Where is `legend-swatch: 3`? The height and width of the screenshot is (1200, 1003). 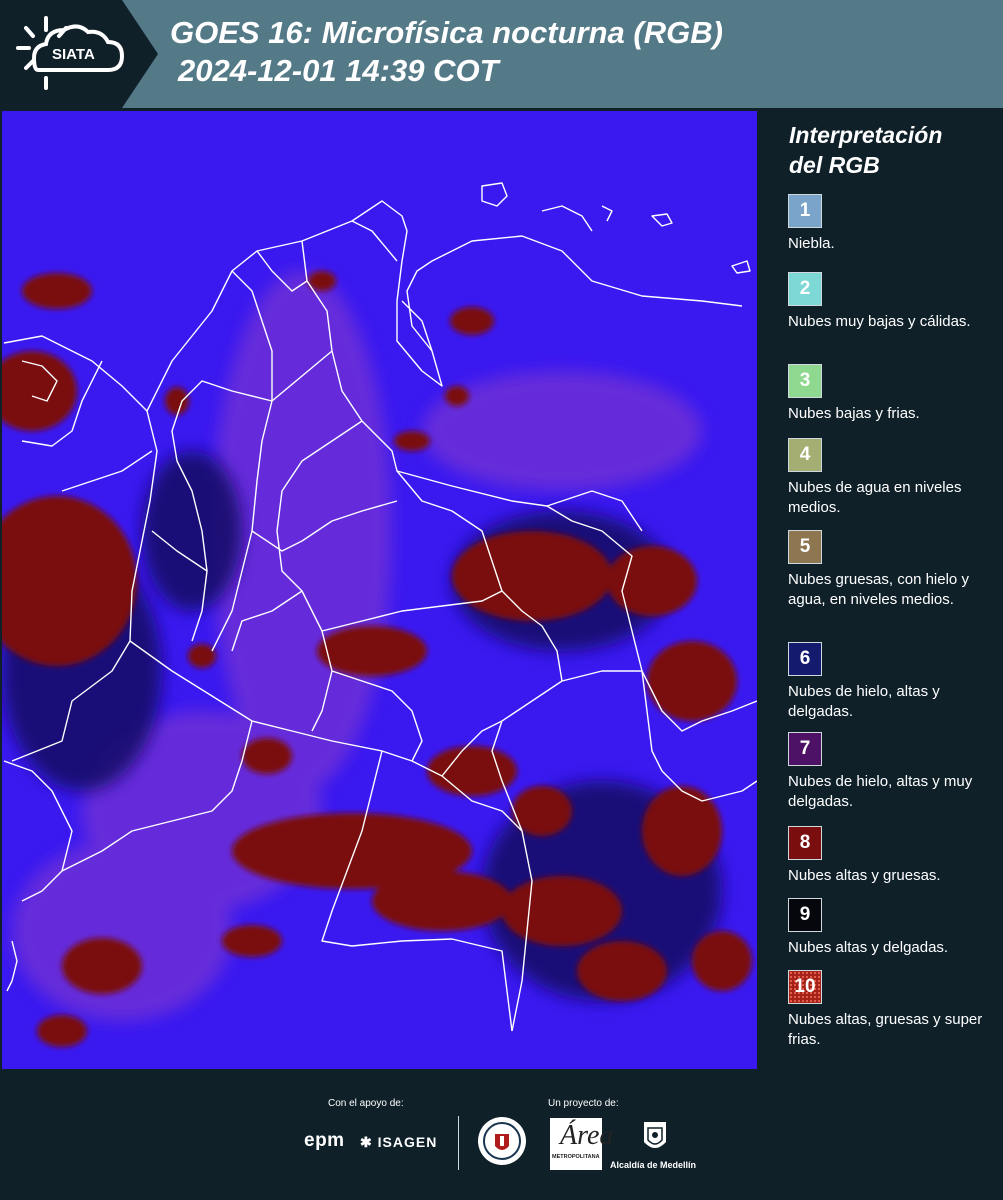
legend-swatch: 3 is located at coordinates (805, 381).